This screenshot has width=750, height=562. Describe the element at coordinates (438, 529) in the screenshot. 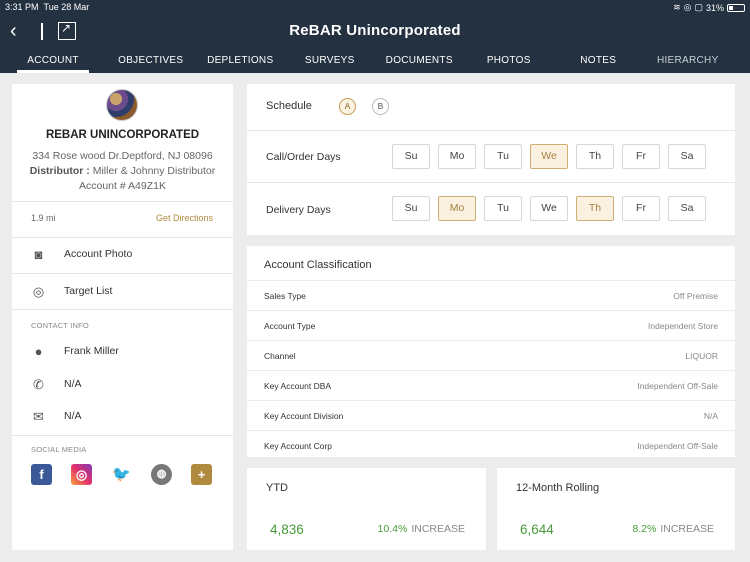

I see `ytd-trend-label: INCREASE` at that location.